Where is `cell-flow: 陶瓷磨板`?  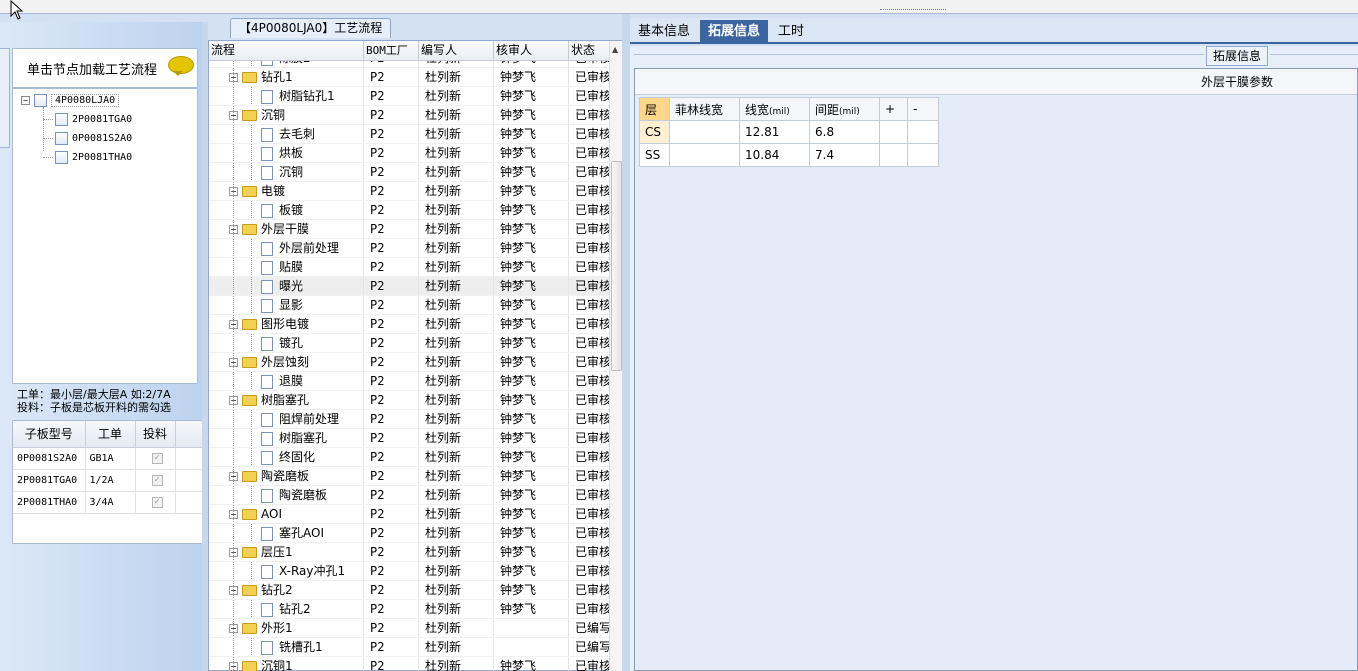
cell-flow: 陶瓷磨板 is located at coordinates (286, 495).